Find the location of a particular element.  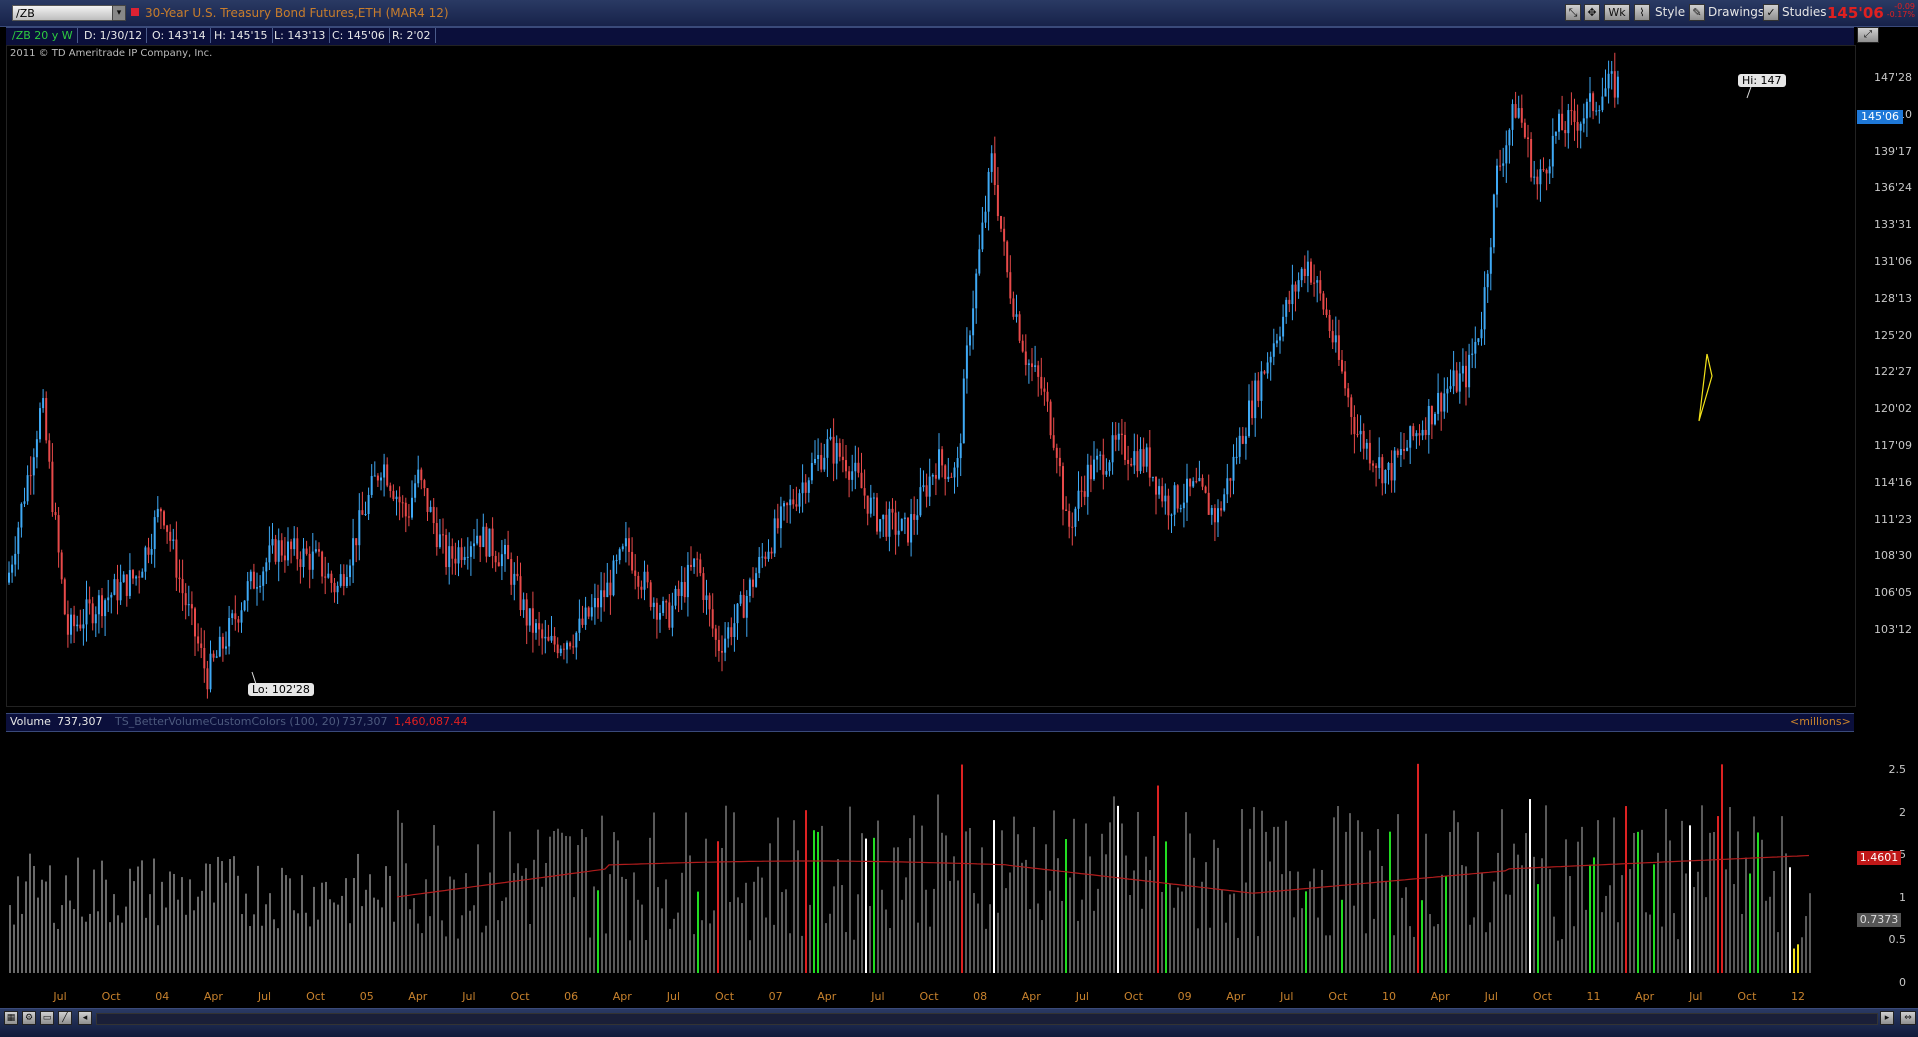

volume-ma-label: 1.4601 is located at coordinates (1879, 858).